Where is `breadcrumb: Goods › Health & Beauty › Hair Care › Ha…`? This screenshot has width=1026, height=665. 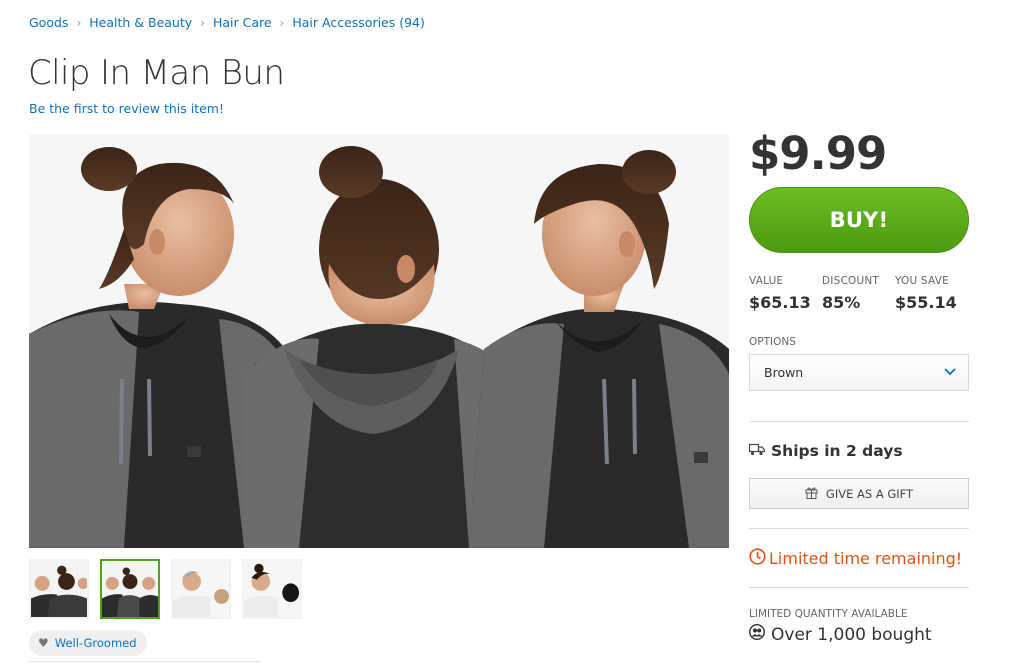 breadcrumb: Goods › Health & Beauty › Hair Care › Ha… is located at coordinates (227, 22).